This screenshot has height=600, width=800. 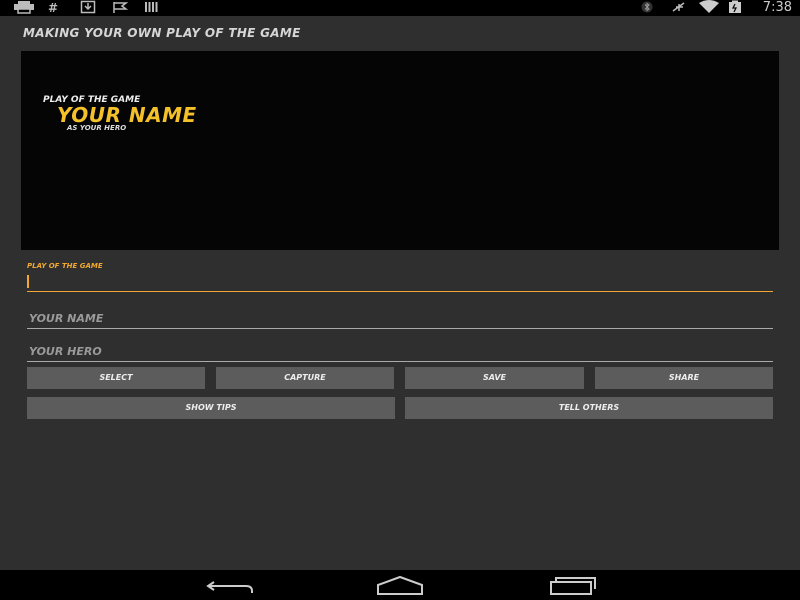 I want to click on your-name-input, so click(x=400, y=318).